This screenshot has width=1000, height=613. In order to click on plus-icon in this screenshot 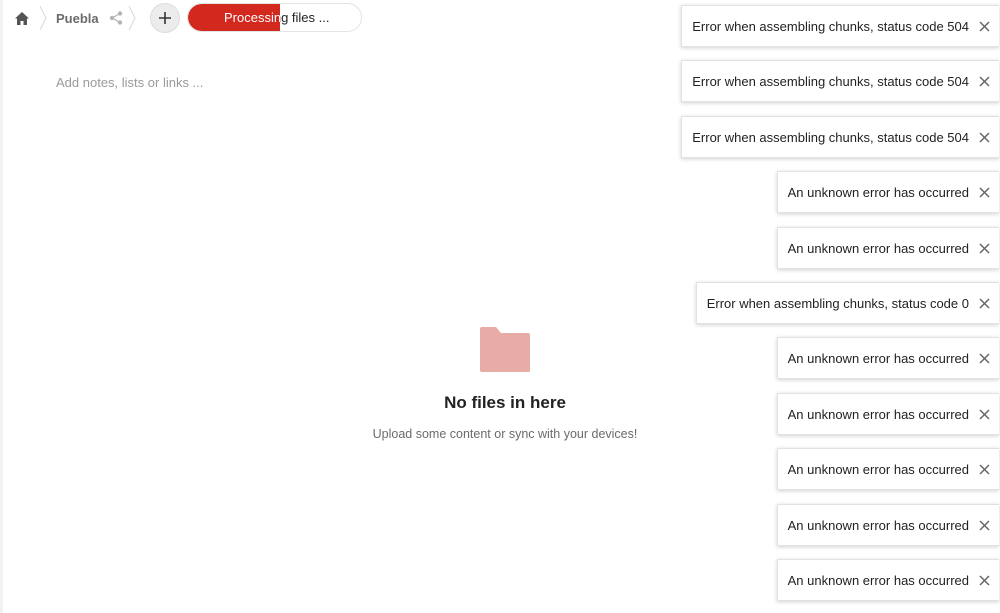, I will do `click(165, 18)`.